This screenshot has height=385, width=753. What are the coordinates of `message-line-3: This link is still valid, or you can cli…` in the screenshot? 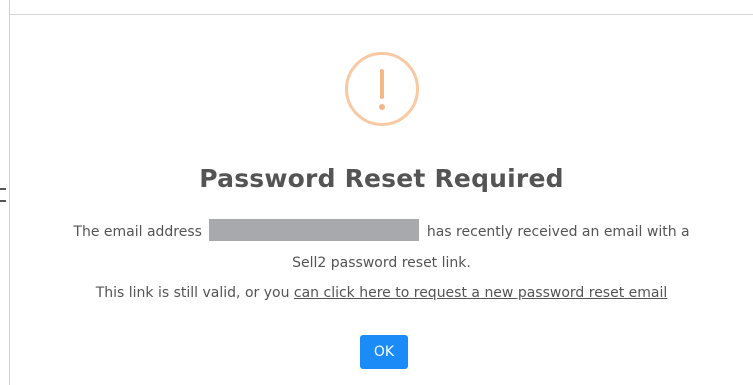 It's located at (381, 293).